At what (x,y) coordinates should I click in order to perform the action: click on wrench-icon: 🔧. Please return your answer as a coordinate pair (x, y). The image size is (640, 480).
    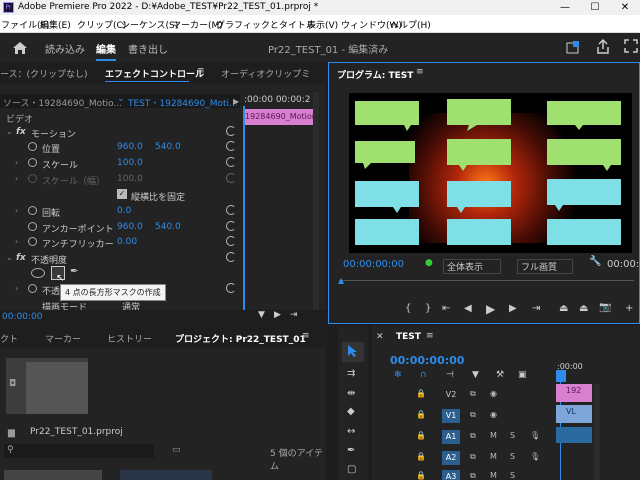
    Looking at the image, I should click on (595, 261).